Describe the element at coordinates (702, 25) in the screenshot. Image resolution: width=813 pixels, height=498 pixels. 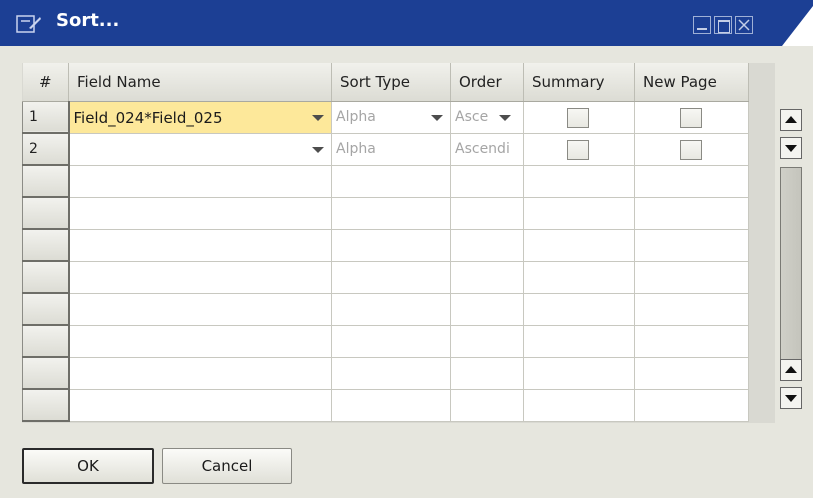
I see `minimize-icon` at that location.